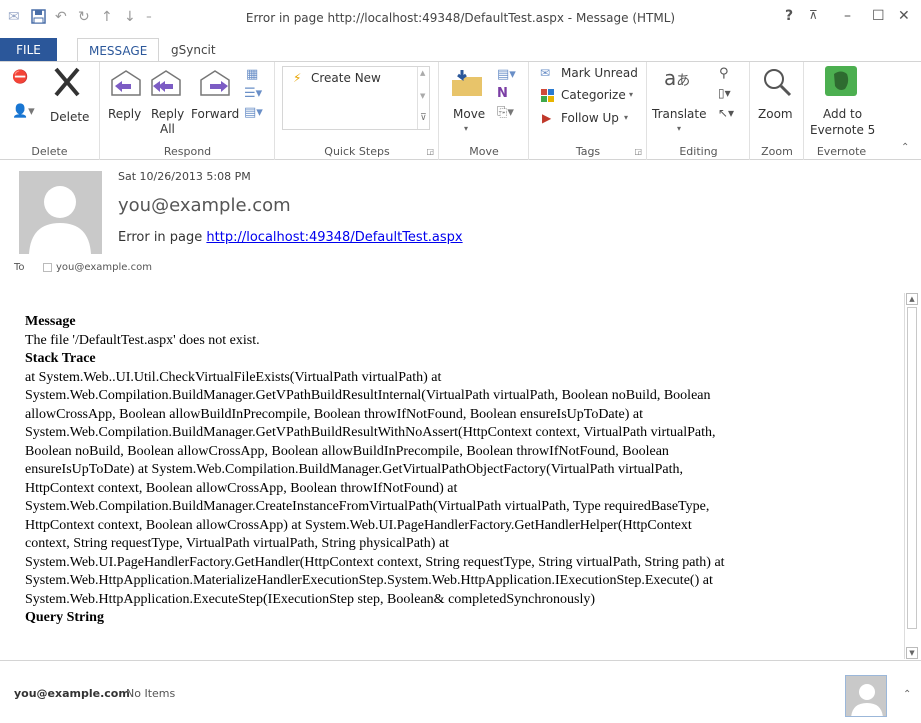 The width and height of the screenshot is (921, 723). What do you see at coordinates (505, 112) in the screenshot?
I see `actions-icon: ⎘▾` at bounding box center [505, 112].